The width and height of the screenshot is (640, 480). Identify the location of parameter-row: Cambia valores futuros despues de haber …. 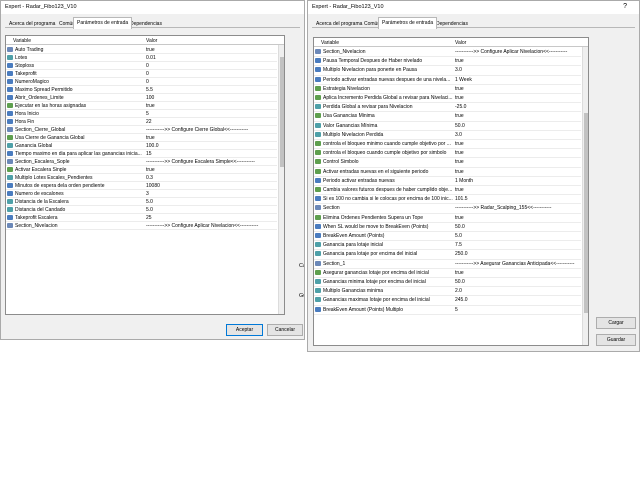
(447, 191).